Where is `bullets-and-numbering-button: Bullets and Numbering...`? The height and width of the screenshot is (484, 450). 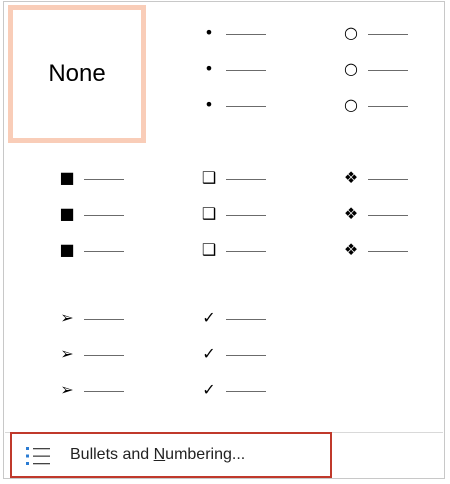
bullets-and-numbering-button: Bullets and Numbering... is located at coordinates (171, 455).